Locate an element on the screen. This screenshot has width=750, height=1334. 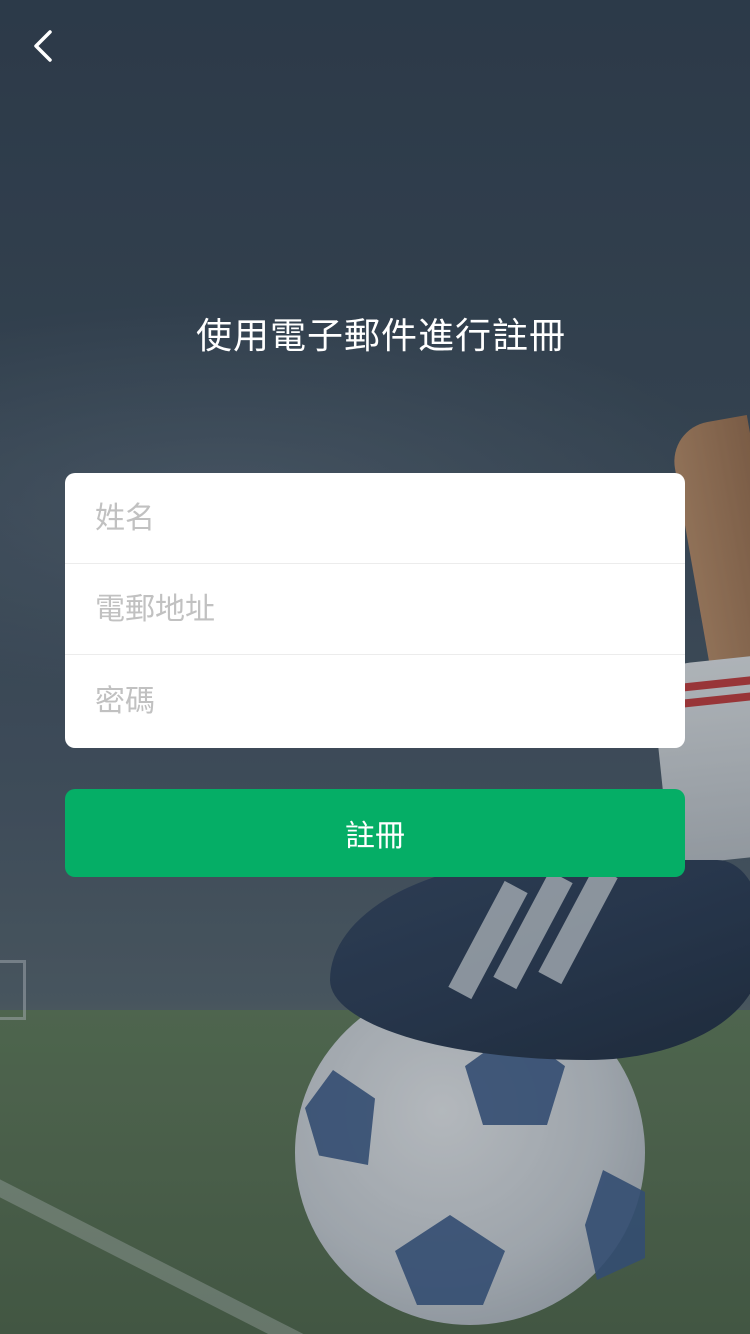
password-field-row is located at coordinates (375, 701).